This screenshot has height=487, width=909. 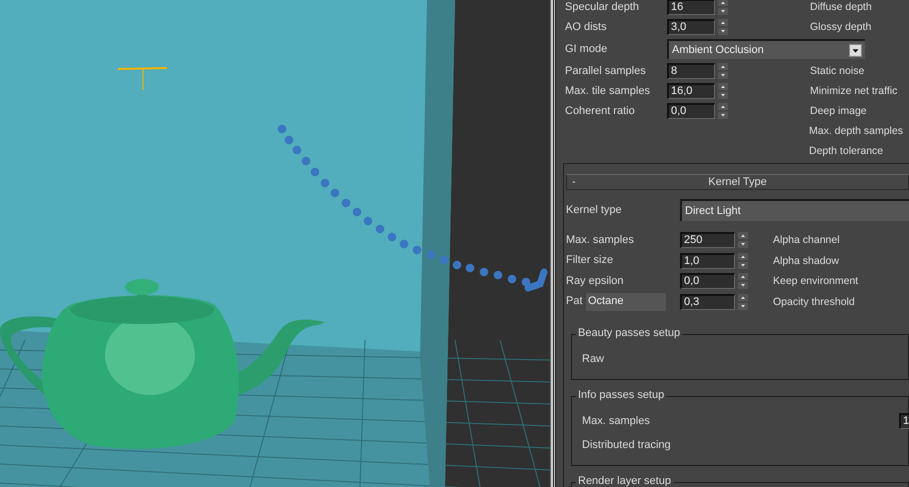 I want to click on dropdown-value: Ambient Occlusion, so click(x=718, y=50).